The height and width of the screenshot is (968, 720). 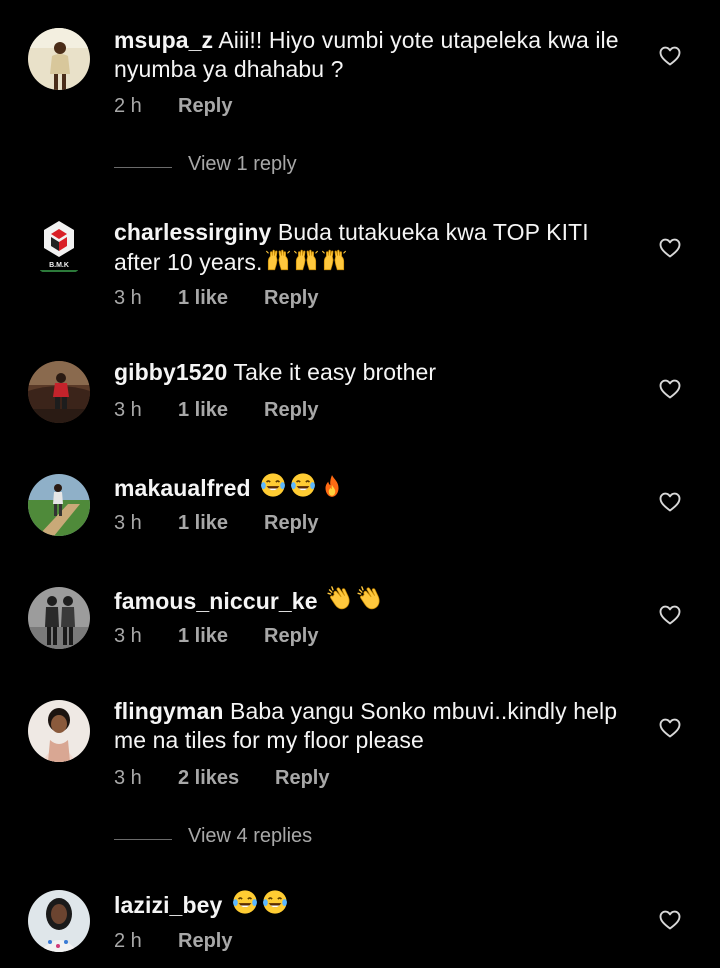 What do you see at coordinates (226, 778) in the screenshot?
I see `likes-count: 2 likes` at bounding box center [226, 778].